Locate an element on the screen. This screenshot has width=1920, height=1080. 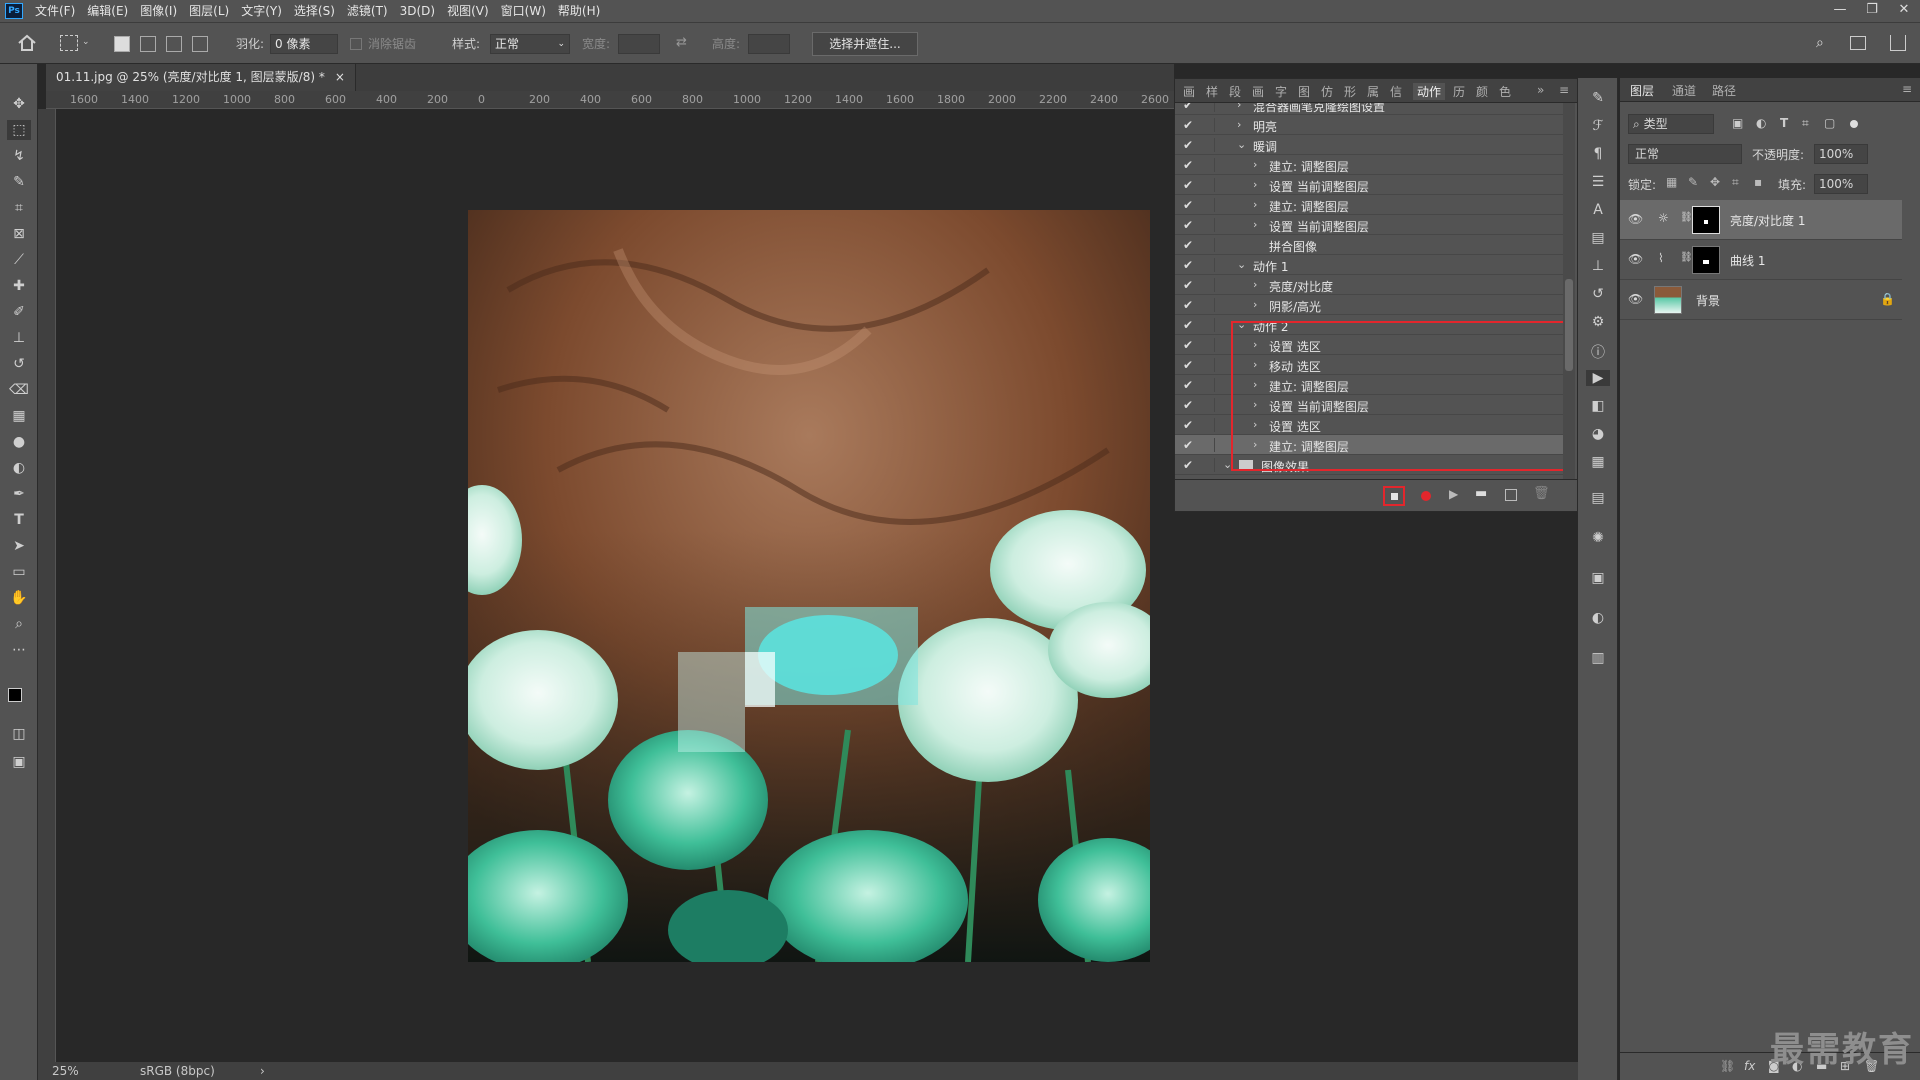
fill-input: 100% is located at coordinates (1841, 184).